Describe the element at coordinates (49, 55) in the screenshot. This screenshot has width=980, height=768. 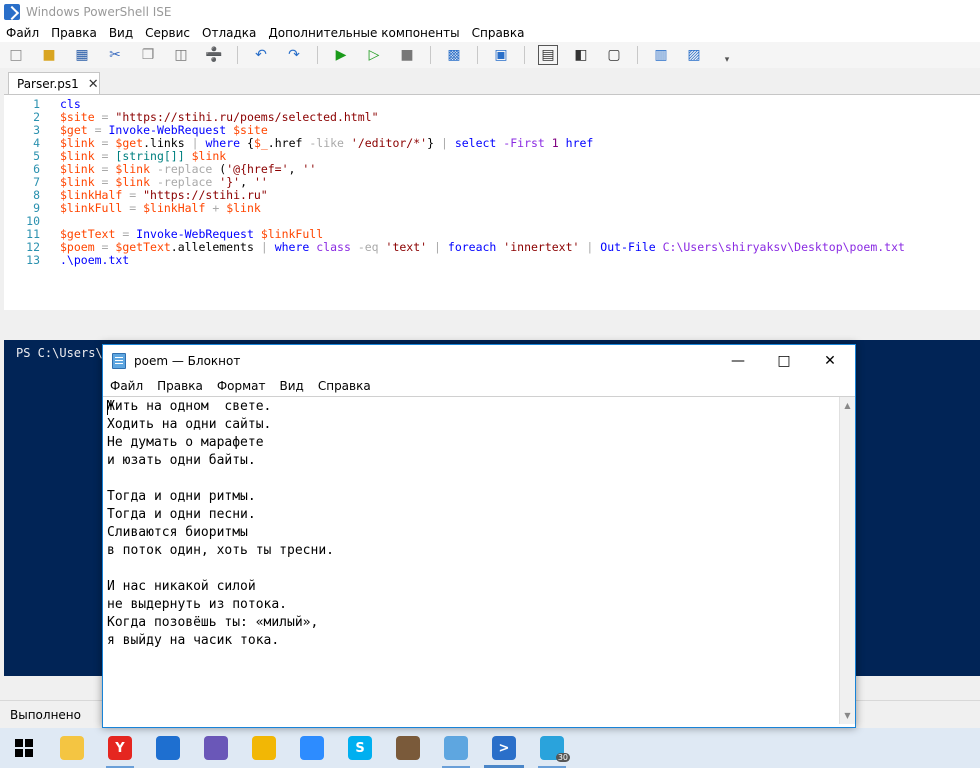
I see `open-icon: ■` at that location.